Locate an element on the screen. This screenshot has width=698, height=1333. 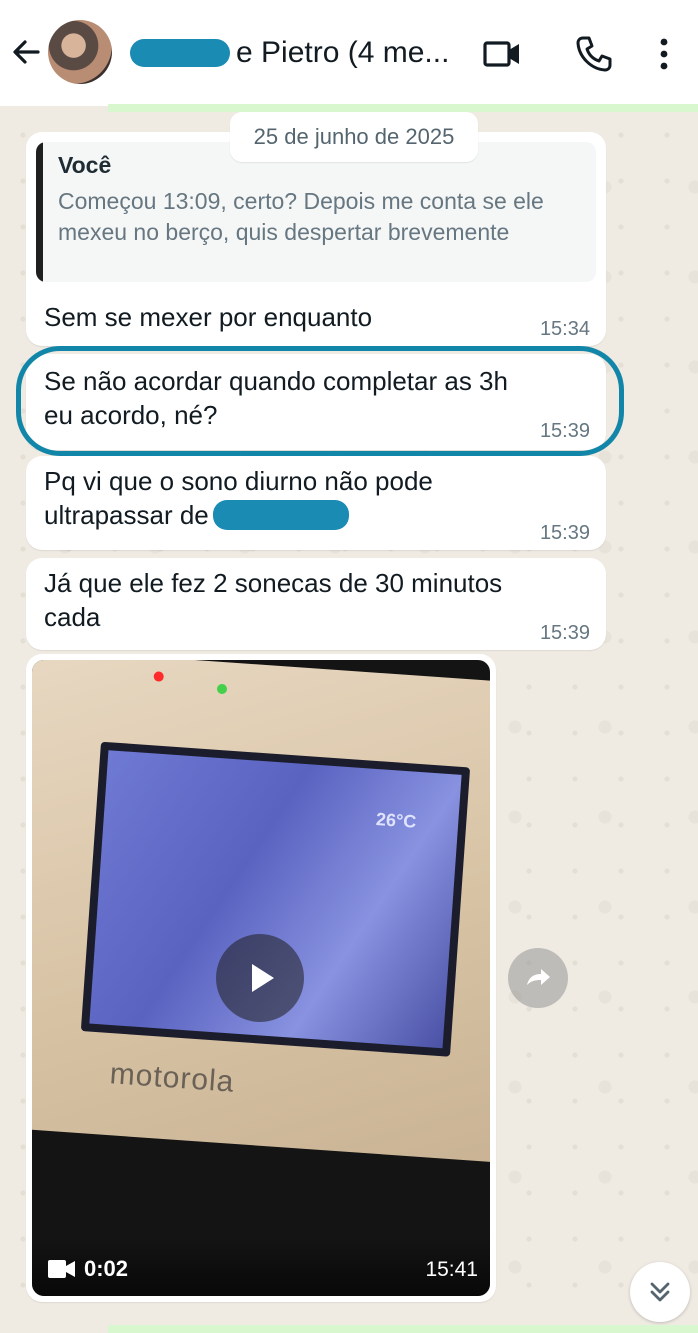
message-time: 15:41 is located at coordinates (451, 1269).